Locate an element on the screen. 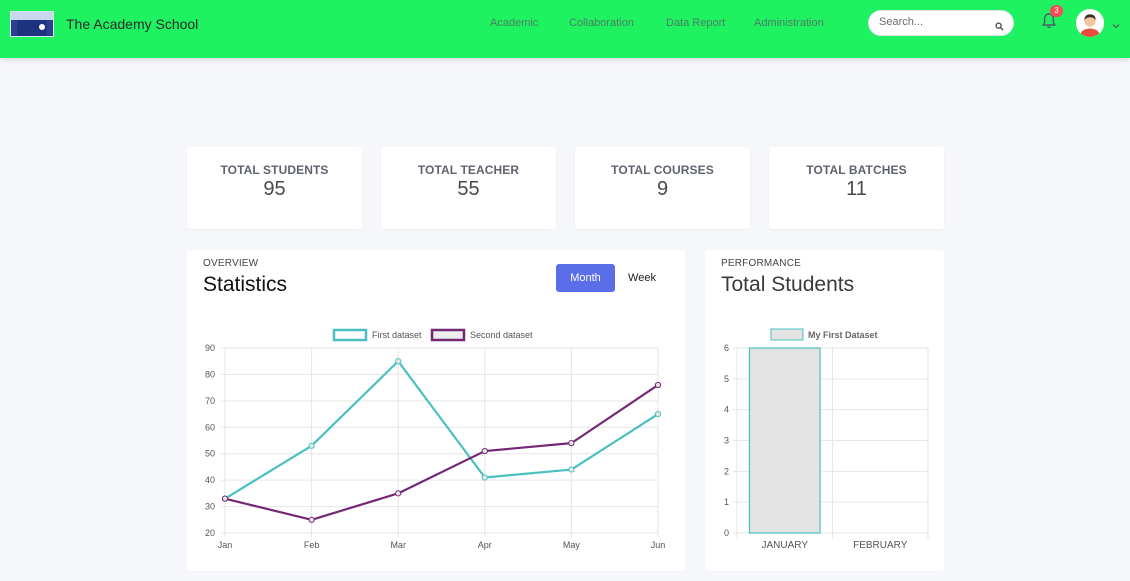 The image size is (1130, 581). x-tick-label: Feb is located at coordinates (312, 545).